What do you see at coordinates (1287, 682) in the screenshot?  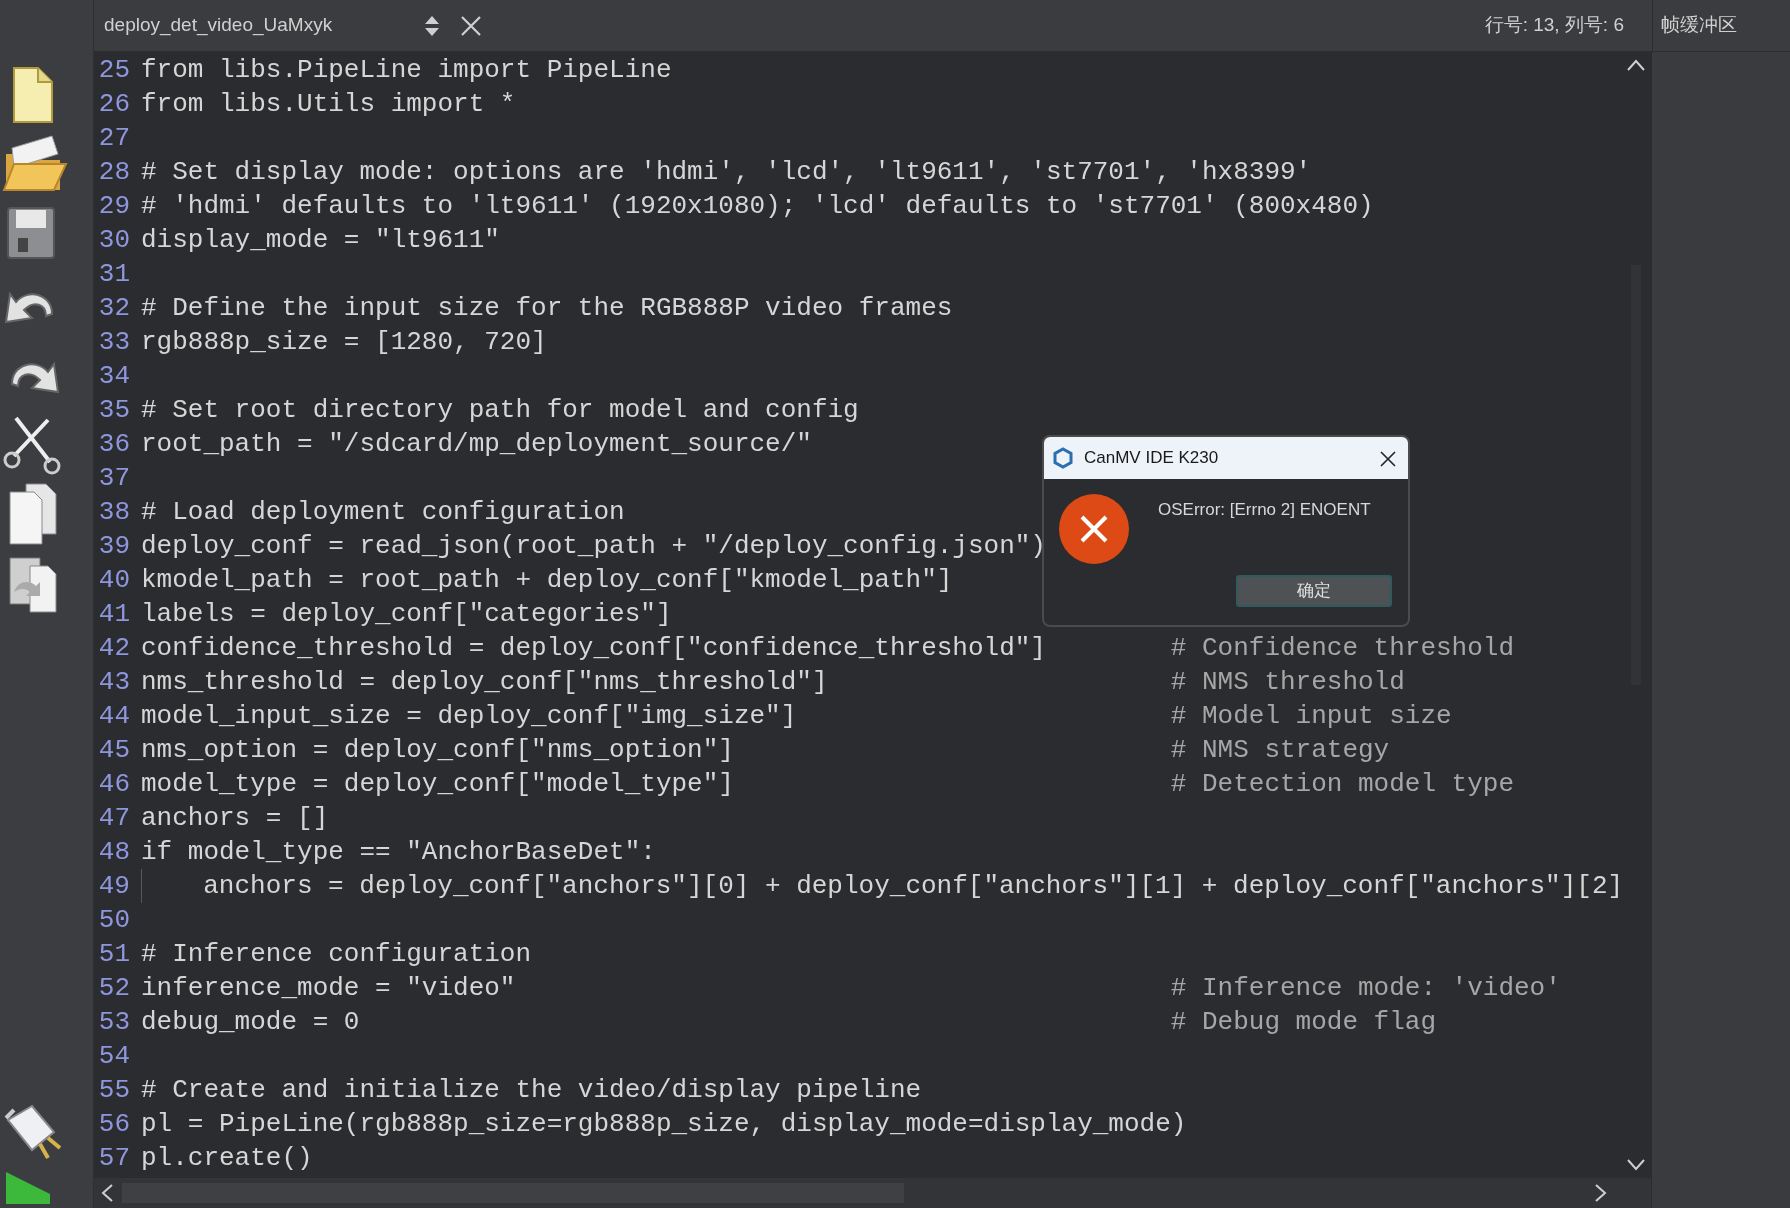 I see `code-comment: # NMS threshold` at bounding box center [1287, 682].